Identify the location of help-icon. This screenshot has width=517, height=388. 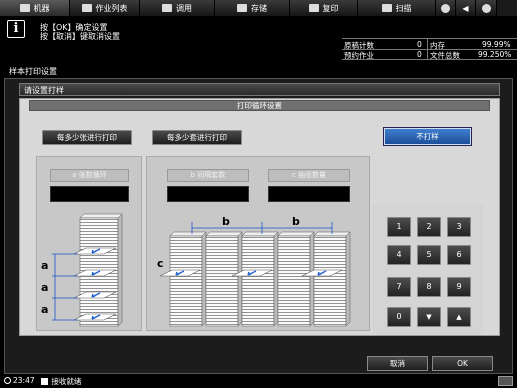
(486, 8).